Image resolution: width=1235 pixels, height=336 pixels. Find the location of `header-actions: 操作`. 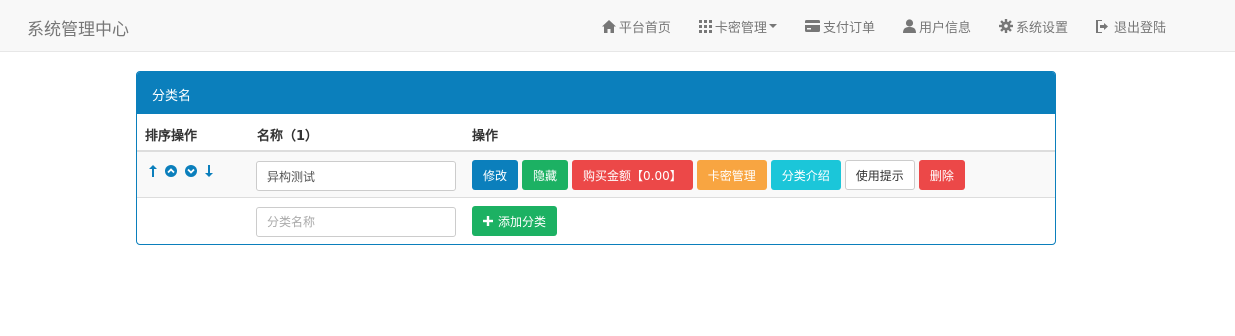

header-actions: 操作 is located at coordinates (485, 136).